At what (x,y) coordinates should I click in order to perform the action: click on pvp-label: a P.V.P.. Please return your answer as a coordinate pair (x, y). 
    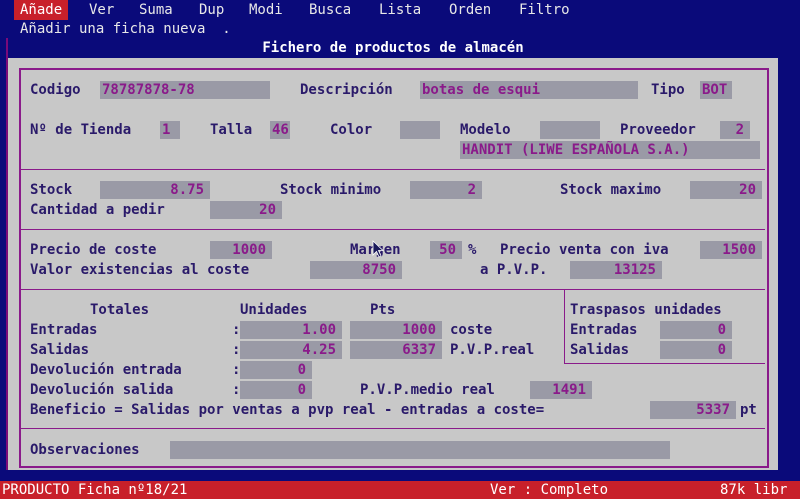
    Looking at the image, I should click on (514, 270).